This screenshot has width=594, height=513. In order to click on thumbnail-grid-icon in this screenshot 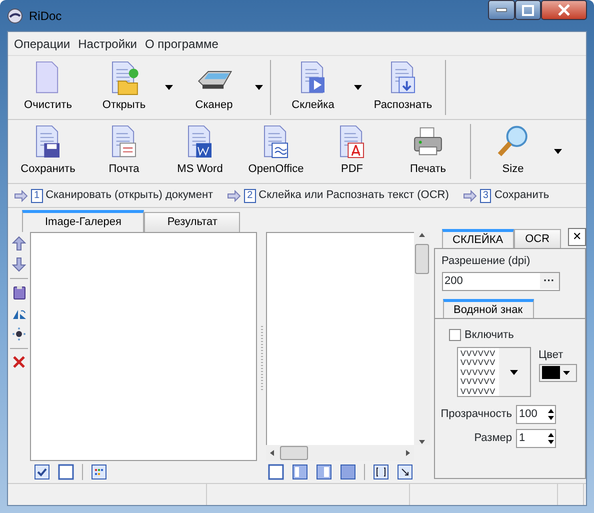, I will do `click(98, 472)`.